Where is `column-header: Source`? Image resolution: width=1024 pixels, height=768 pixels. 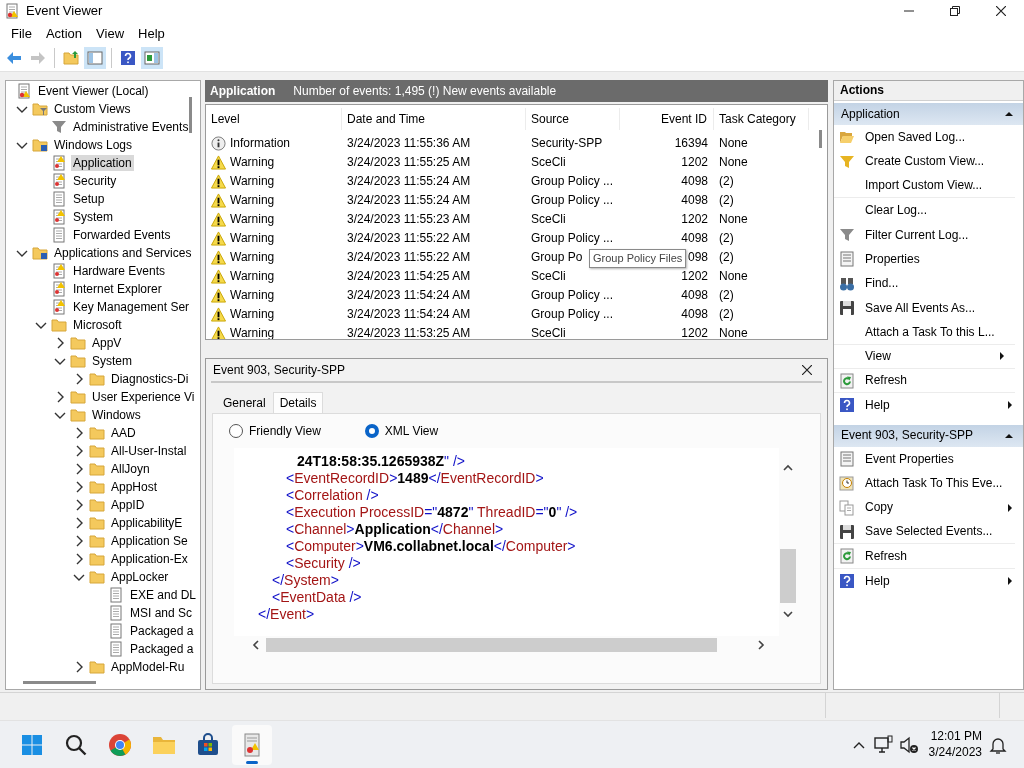
column-header: Source is located at coordinates (573, 119).